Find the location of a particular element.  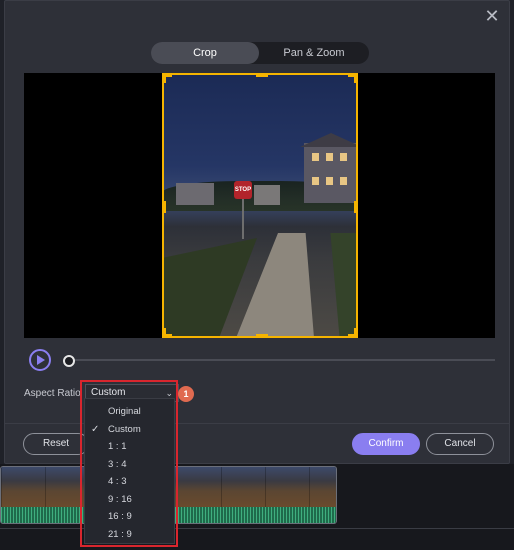

option-custom: ✓ Custom is located at coordinates (129, 430).